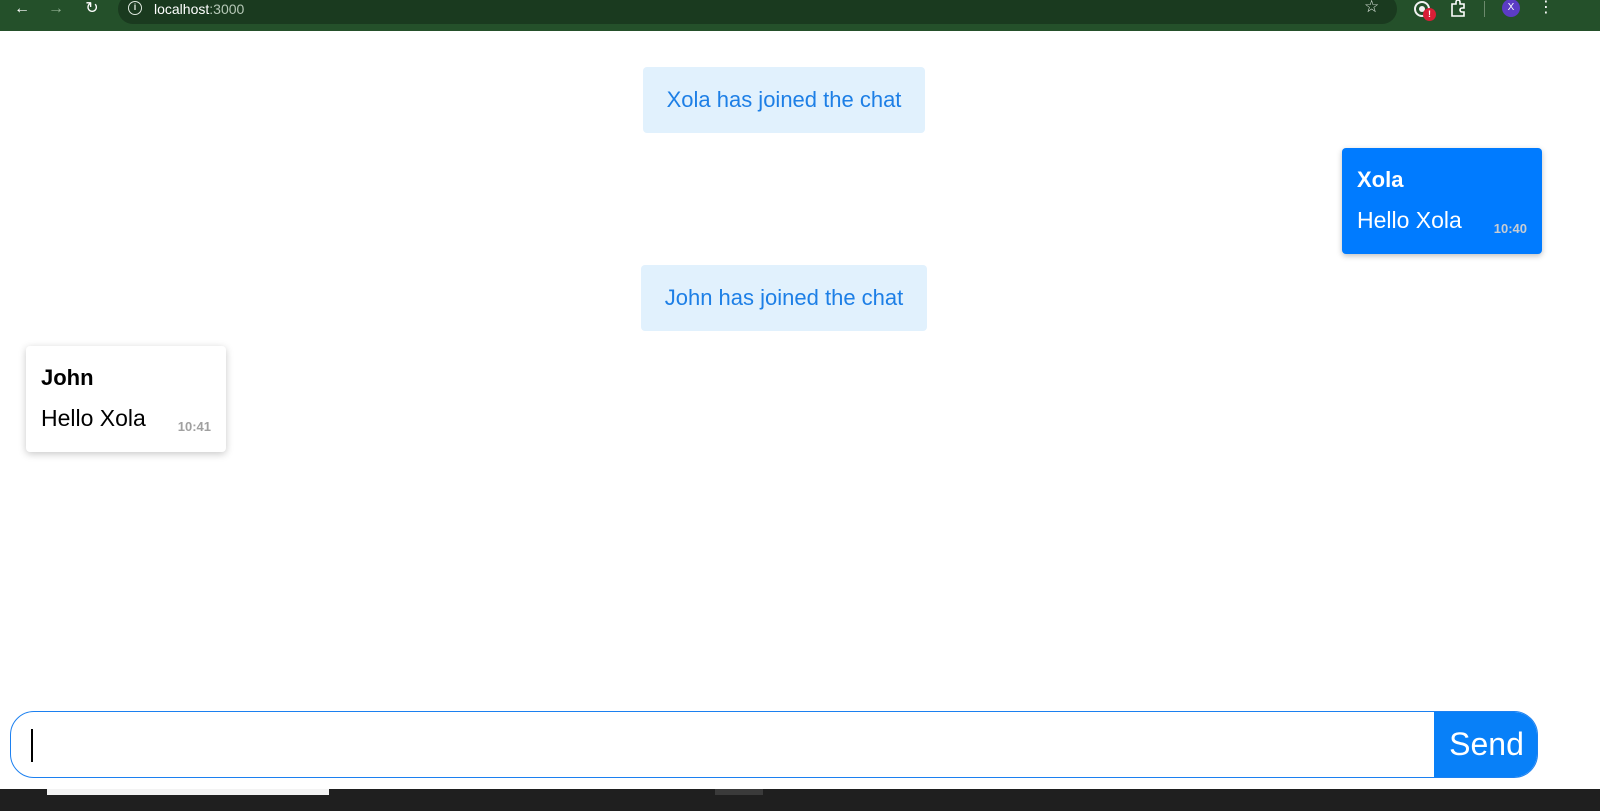 The image size is (1600, 811). What do you see at coordinates (1511, 8) in the screenshot?
I see `profile-avatar: X` at bounding box center [1511, 8].